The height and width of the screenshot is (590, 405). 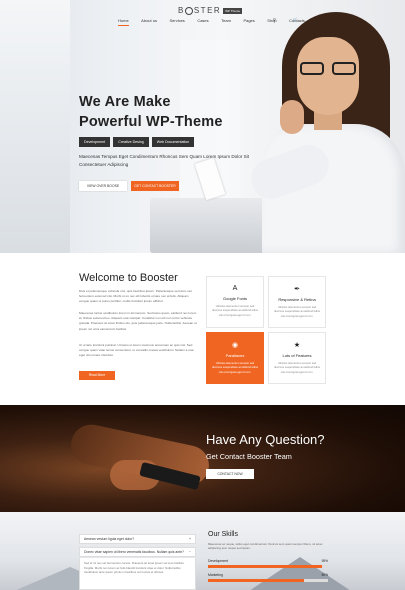 I want to click on get-contact-button: GET CONTACT BOOSTER, so click(x=155, y=186).